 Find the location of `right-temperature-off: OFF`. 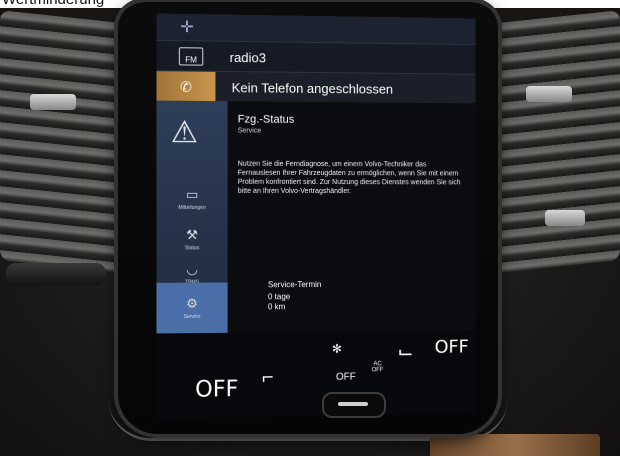

right-temperature-off: OFF is located at coordinates (452, 347).